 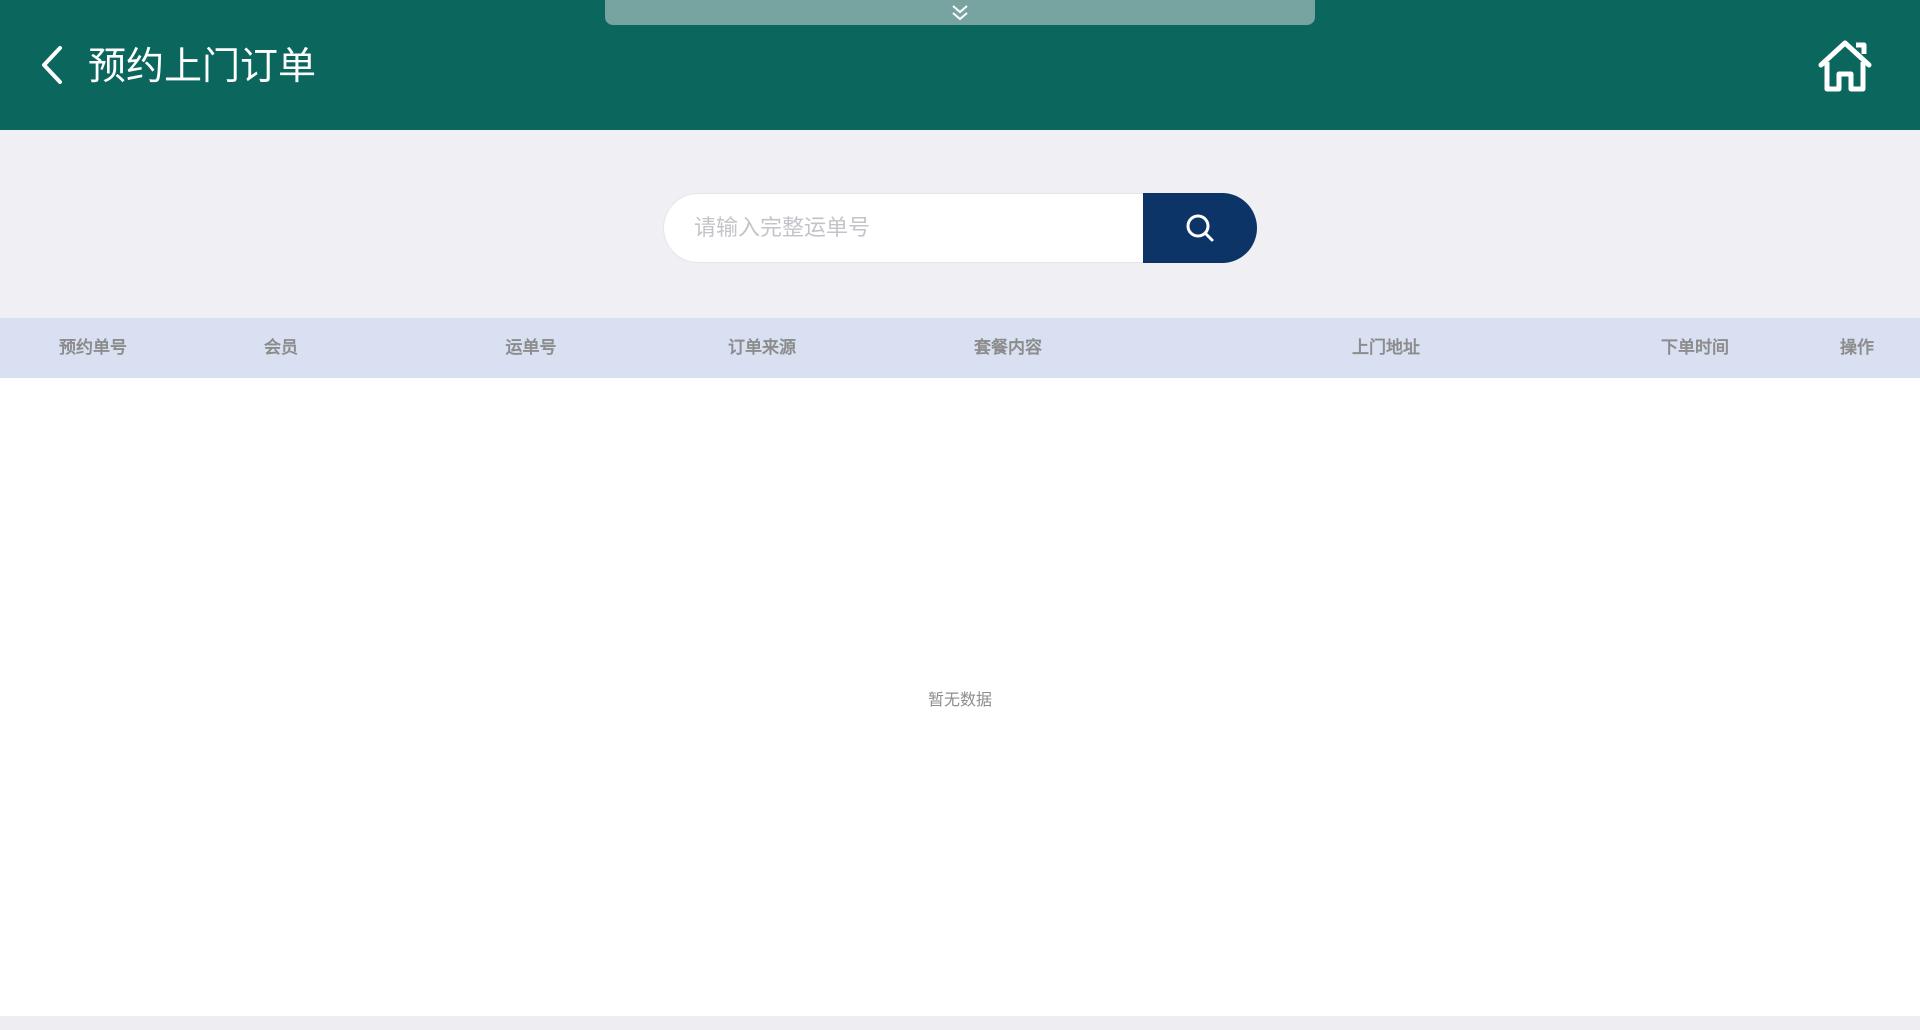 I want to click on double-chevron-down-icon, so click(x=960, y=12).